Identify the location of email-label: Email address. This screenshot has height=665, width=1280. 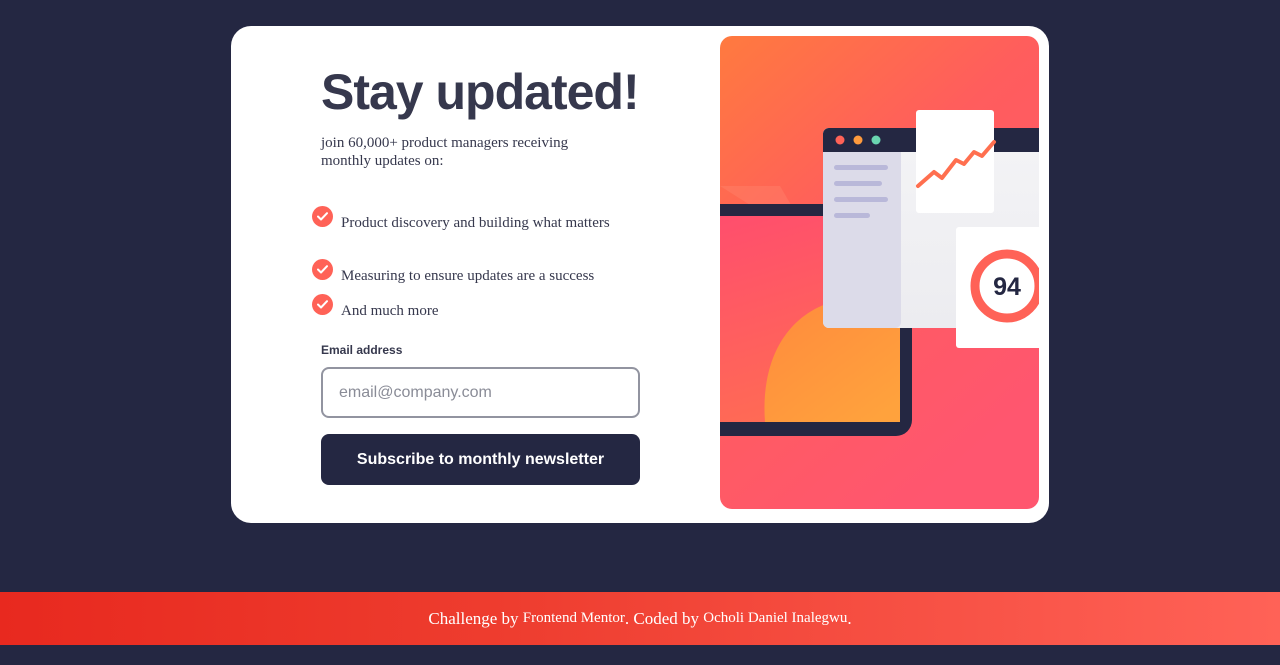
(362, 350).